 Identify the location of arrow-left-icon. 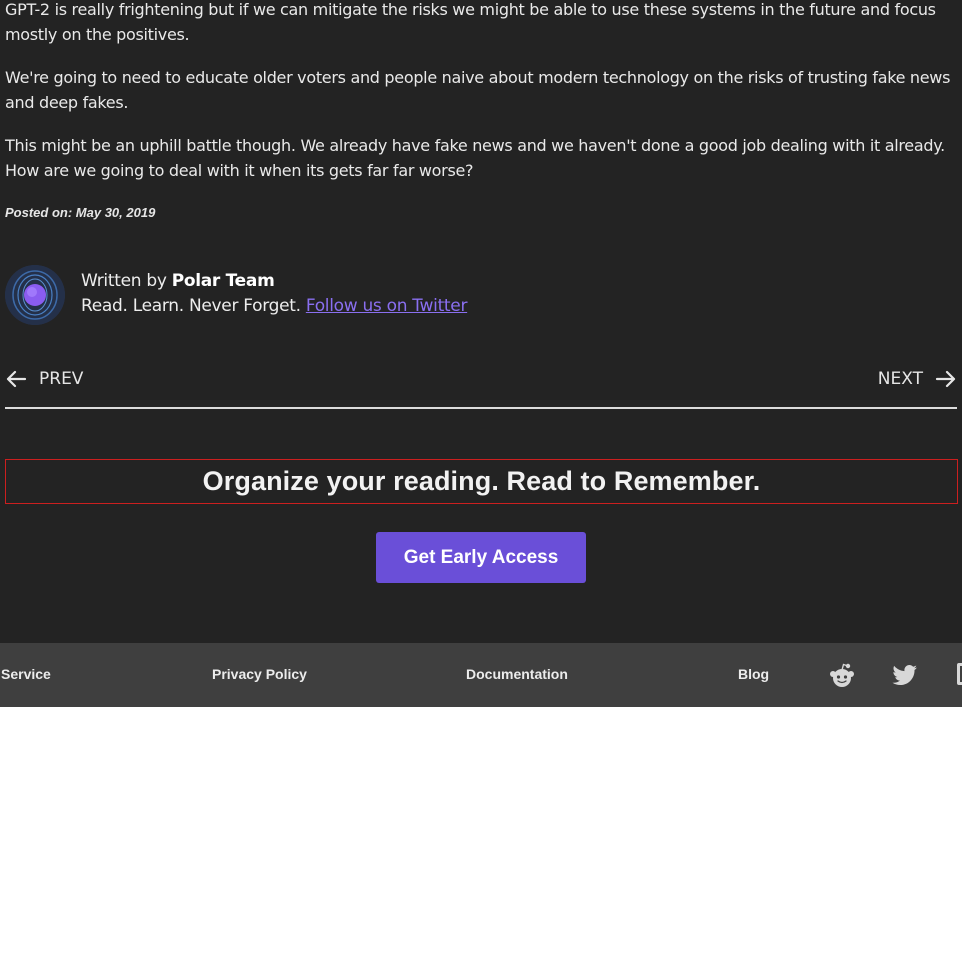
(16, 379).